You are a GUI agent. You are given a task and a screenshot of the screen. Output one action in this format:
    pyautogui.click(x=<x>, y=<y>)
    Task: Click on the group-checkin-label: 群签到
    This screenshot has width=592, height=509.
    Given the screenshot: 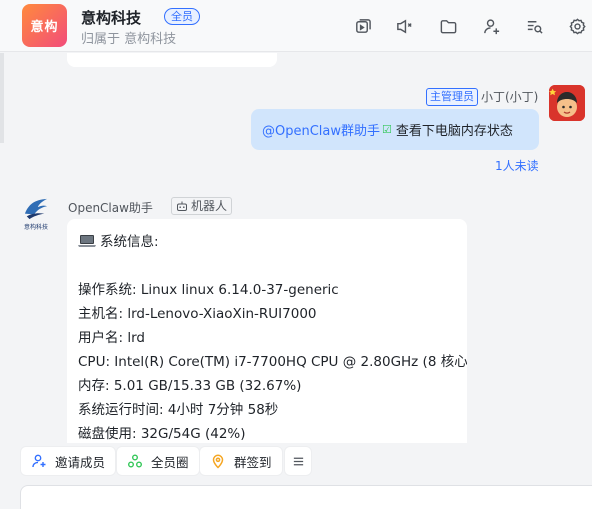 What is the action you would take?
    pyautogui.click(x=253, y=462)
    